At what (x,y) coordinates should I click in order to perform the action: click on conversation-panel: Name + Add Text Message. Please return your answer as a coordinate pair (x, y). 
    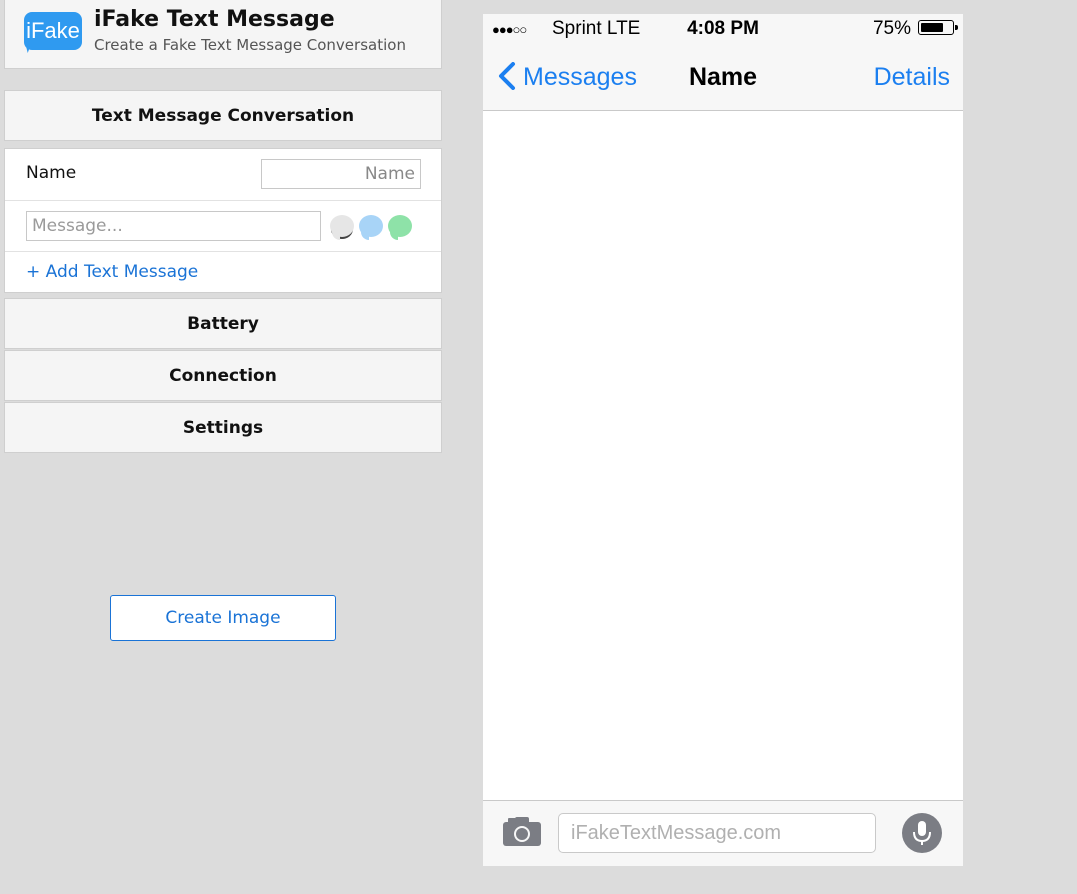
    Looking at the image, I should click on (223, 220).